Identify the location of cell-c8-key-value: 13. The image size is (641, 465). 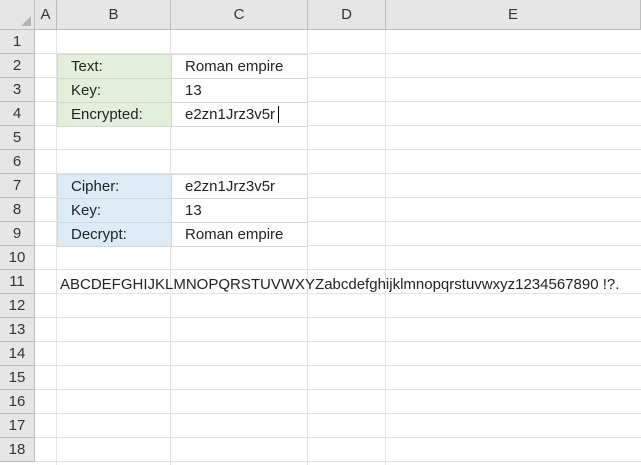
(239, 210).